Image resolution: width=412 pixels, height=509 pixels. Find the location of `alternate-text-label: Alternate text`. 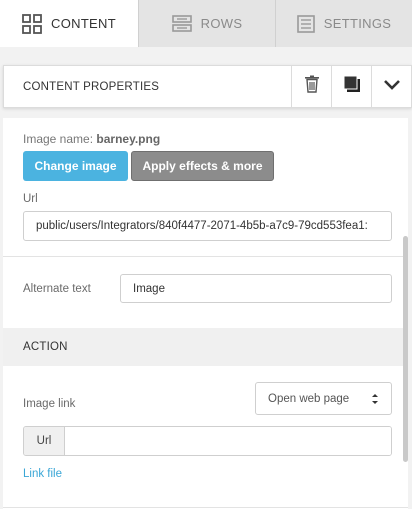

alternate-text-label: Alternate text is located at coordinates (57, 289).